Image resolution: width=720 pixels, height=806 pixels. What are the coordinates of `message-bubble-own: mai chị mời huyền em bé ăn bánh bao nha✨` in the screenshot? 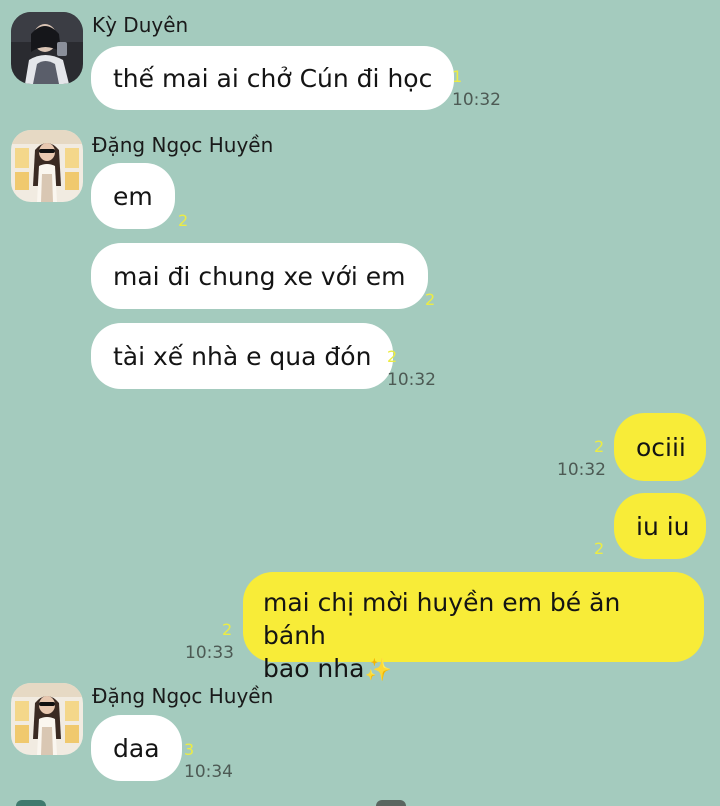 It's located at (473, 627).